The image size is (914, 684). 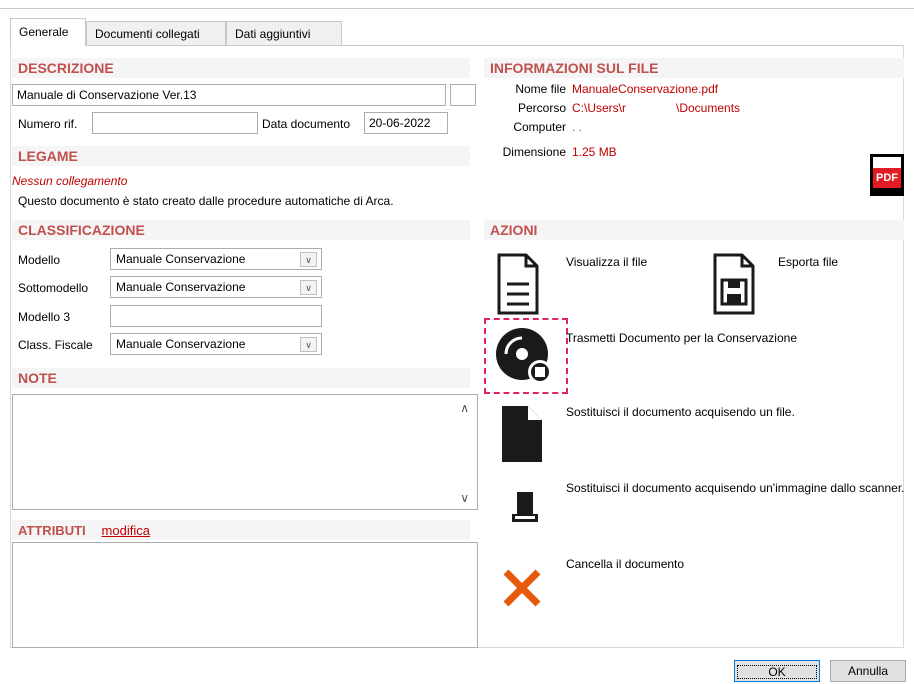 What do you see at coordinates (524, 356) in the screenshot?
I see `cd-transmit-icon` at bounding box center [524, 356].